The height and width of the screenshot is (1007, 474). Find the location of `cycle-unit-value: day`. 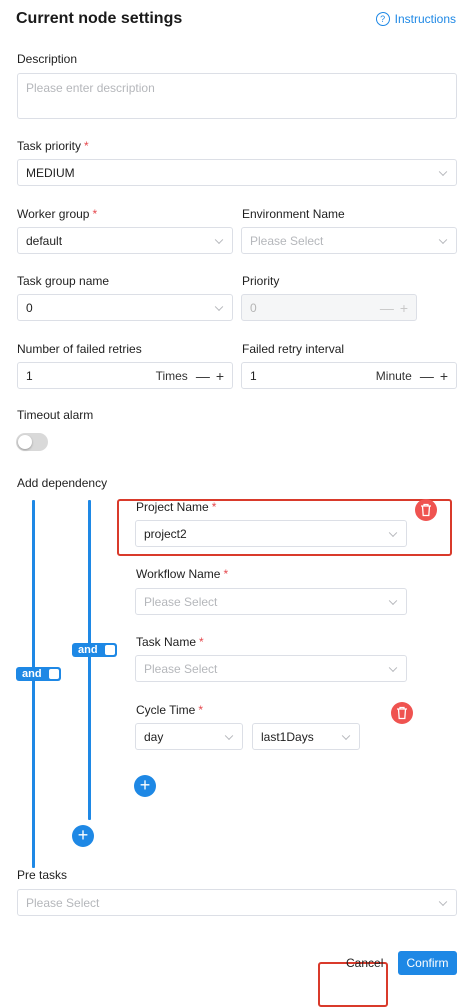

cycle-unit-value: day is located at coordinates (154, 736).